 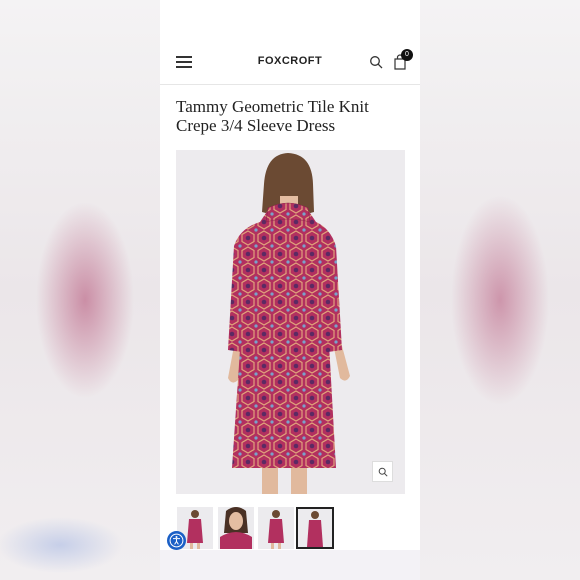 I want to click on site-header: FOXCROFT 0, so click(x=290, y=64).